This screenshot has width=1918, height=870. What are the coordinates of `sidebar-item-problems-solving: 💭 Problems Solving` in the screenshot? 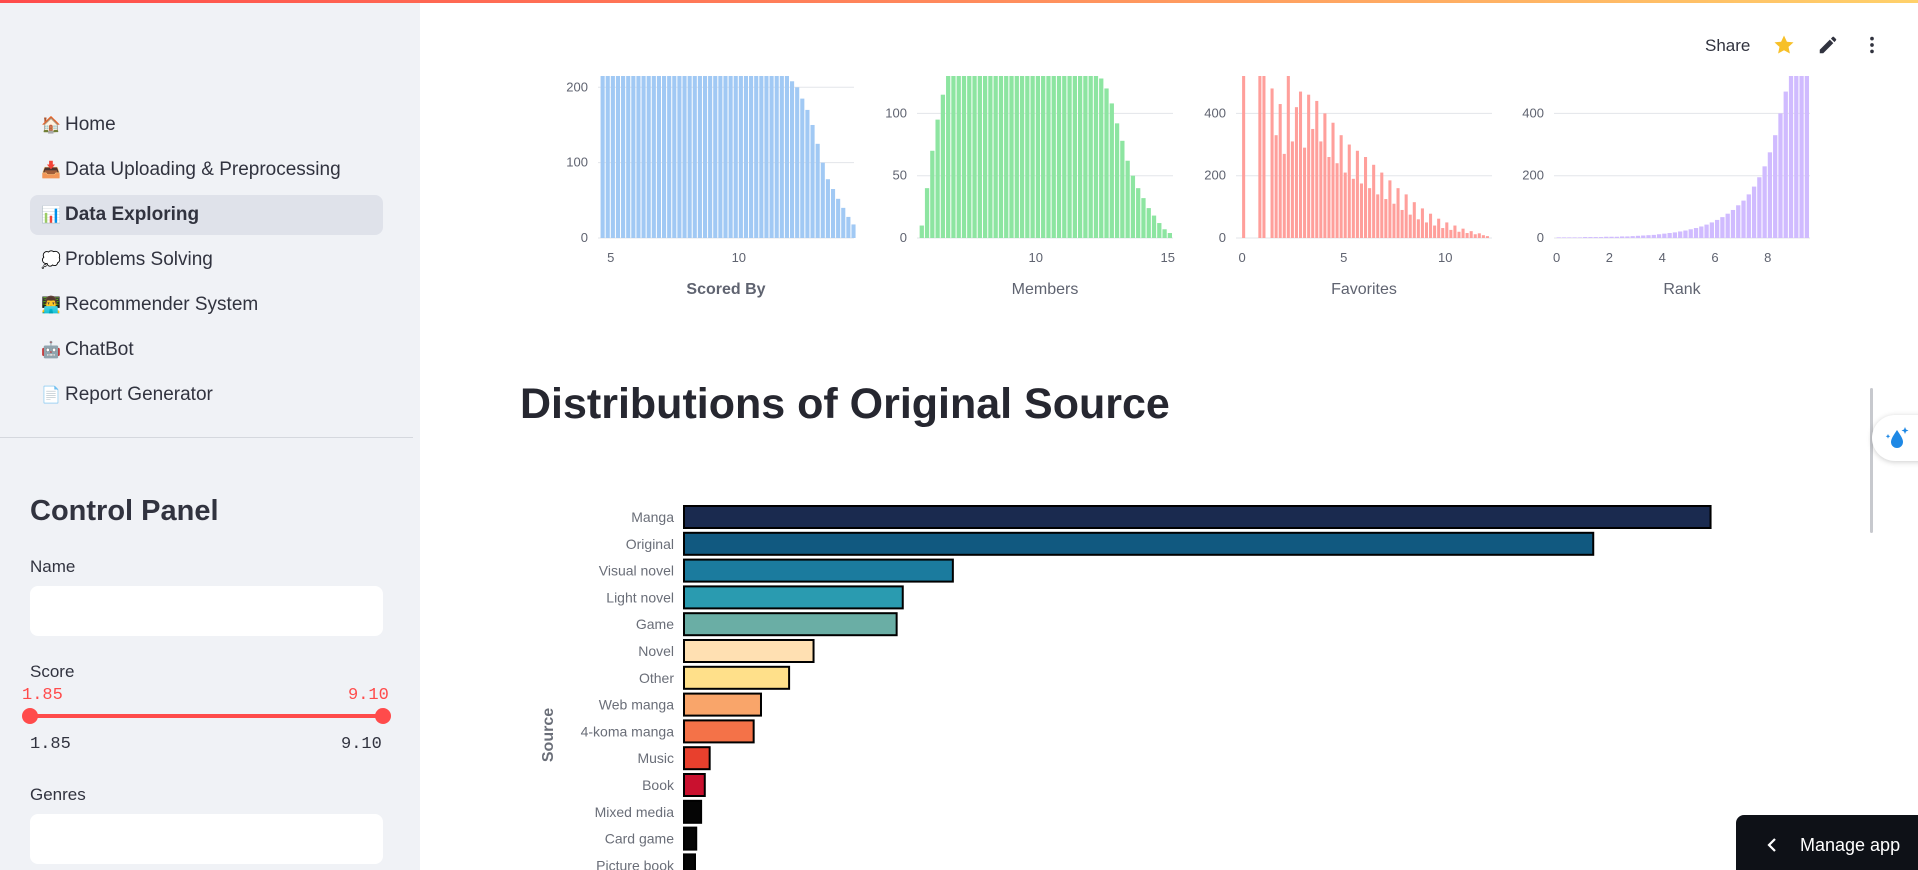 It's located at (206, 260).